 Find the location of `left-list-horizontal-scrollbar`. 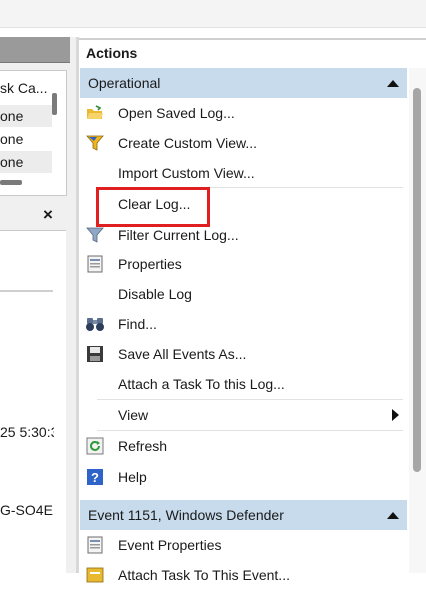

left-list-horizontal-scrollbar is located at coordinates (11, 182).